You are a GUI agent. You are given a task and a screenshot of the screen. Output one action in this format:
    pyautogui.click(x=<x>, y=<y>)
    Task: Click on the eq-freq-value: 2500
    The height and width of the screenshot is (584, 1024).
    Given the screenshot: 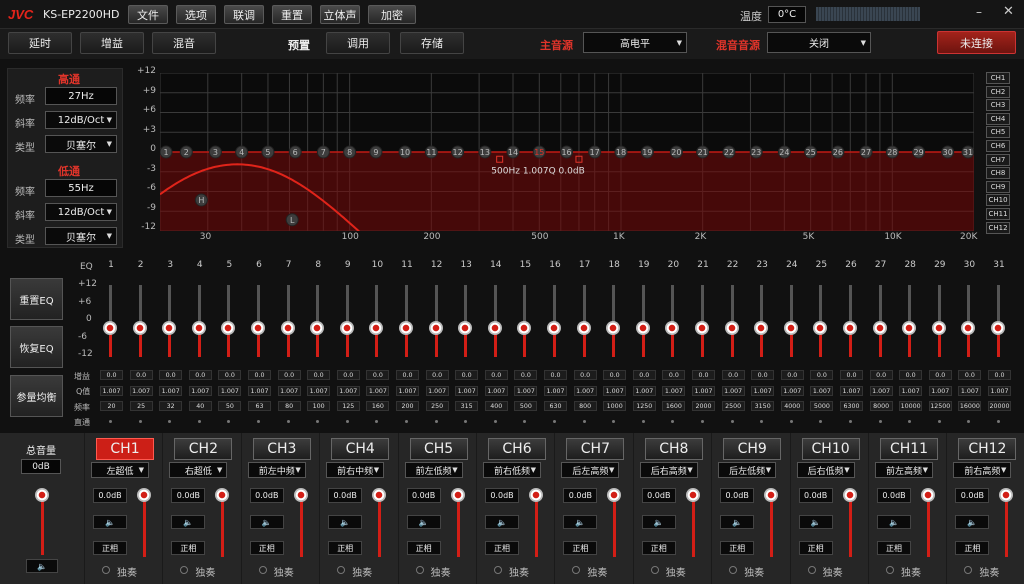 What is the action you would take?
    pyautogui.click(x=733, y=406)
    